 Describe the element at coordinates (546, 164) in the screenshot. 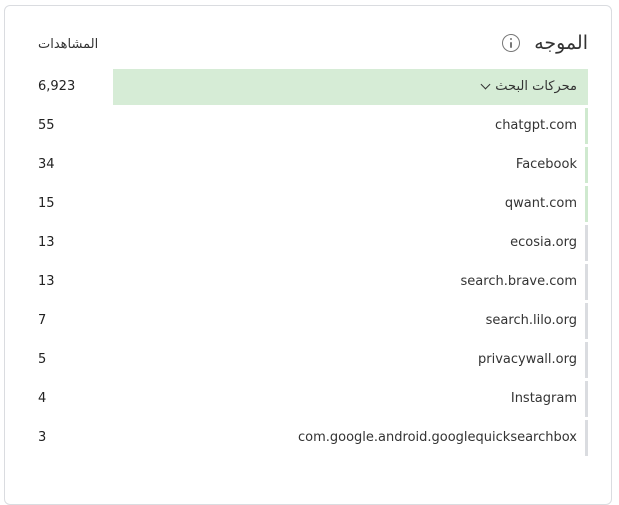

I see `row-label: Facebook` at that location.